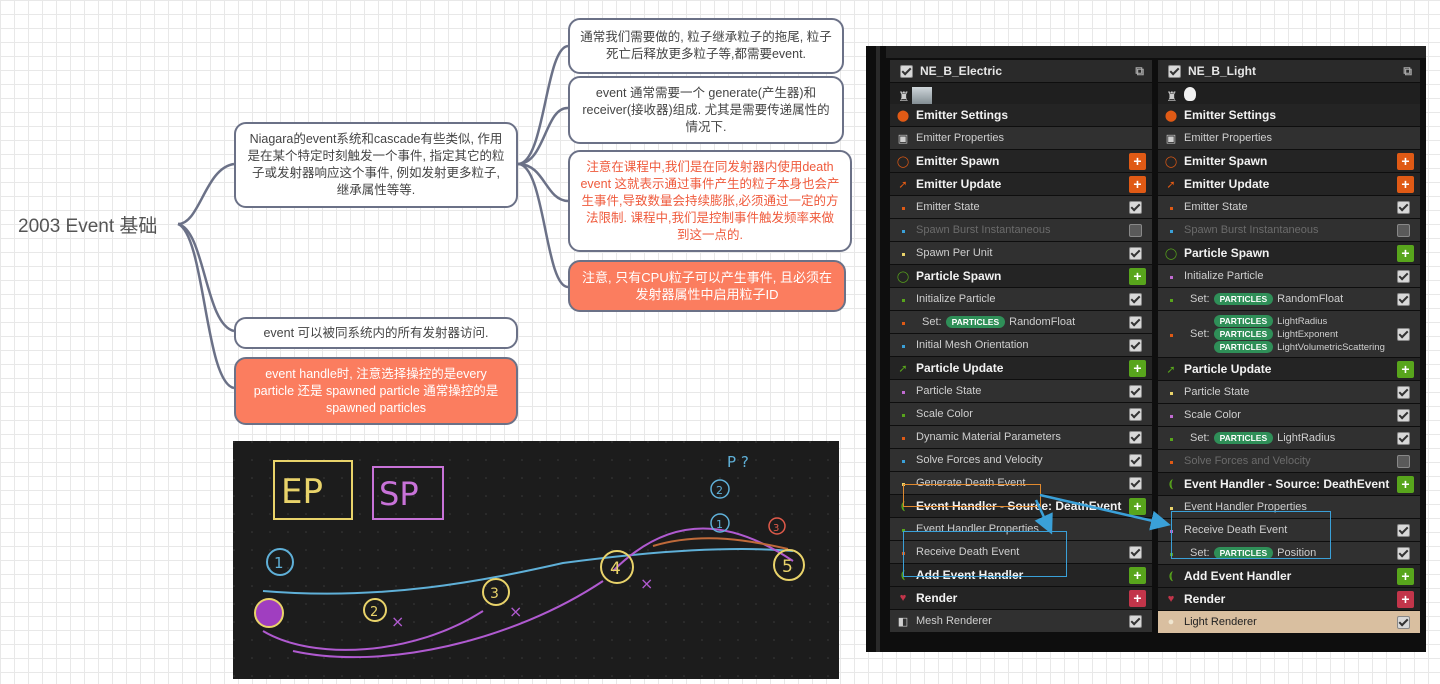 The image size is (1440, 684). I want to click on node-cpu-only-note: 注意, 只有CPU粒子可以产生事件, 且必须在发射器属性中启用粒子ID, so click(707, 286).